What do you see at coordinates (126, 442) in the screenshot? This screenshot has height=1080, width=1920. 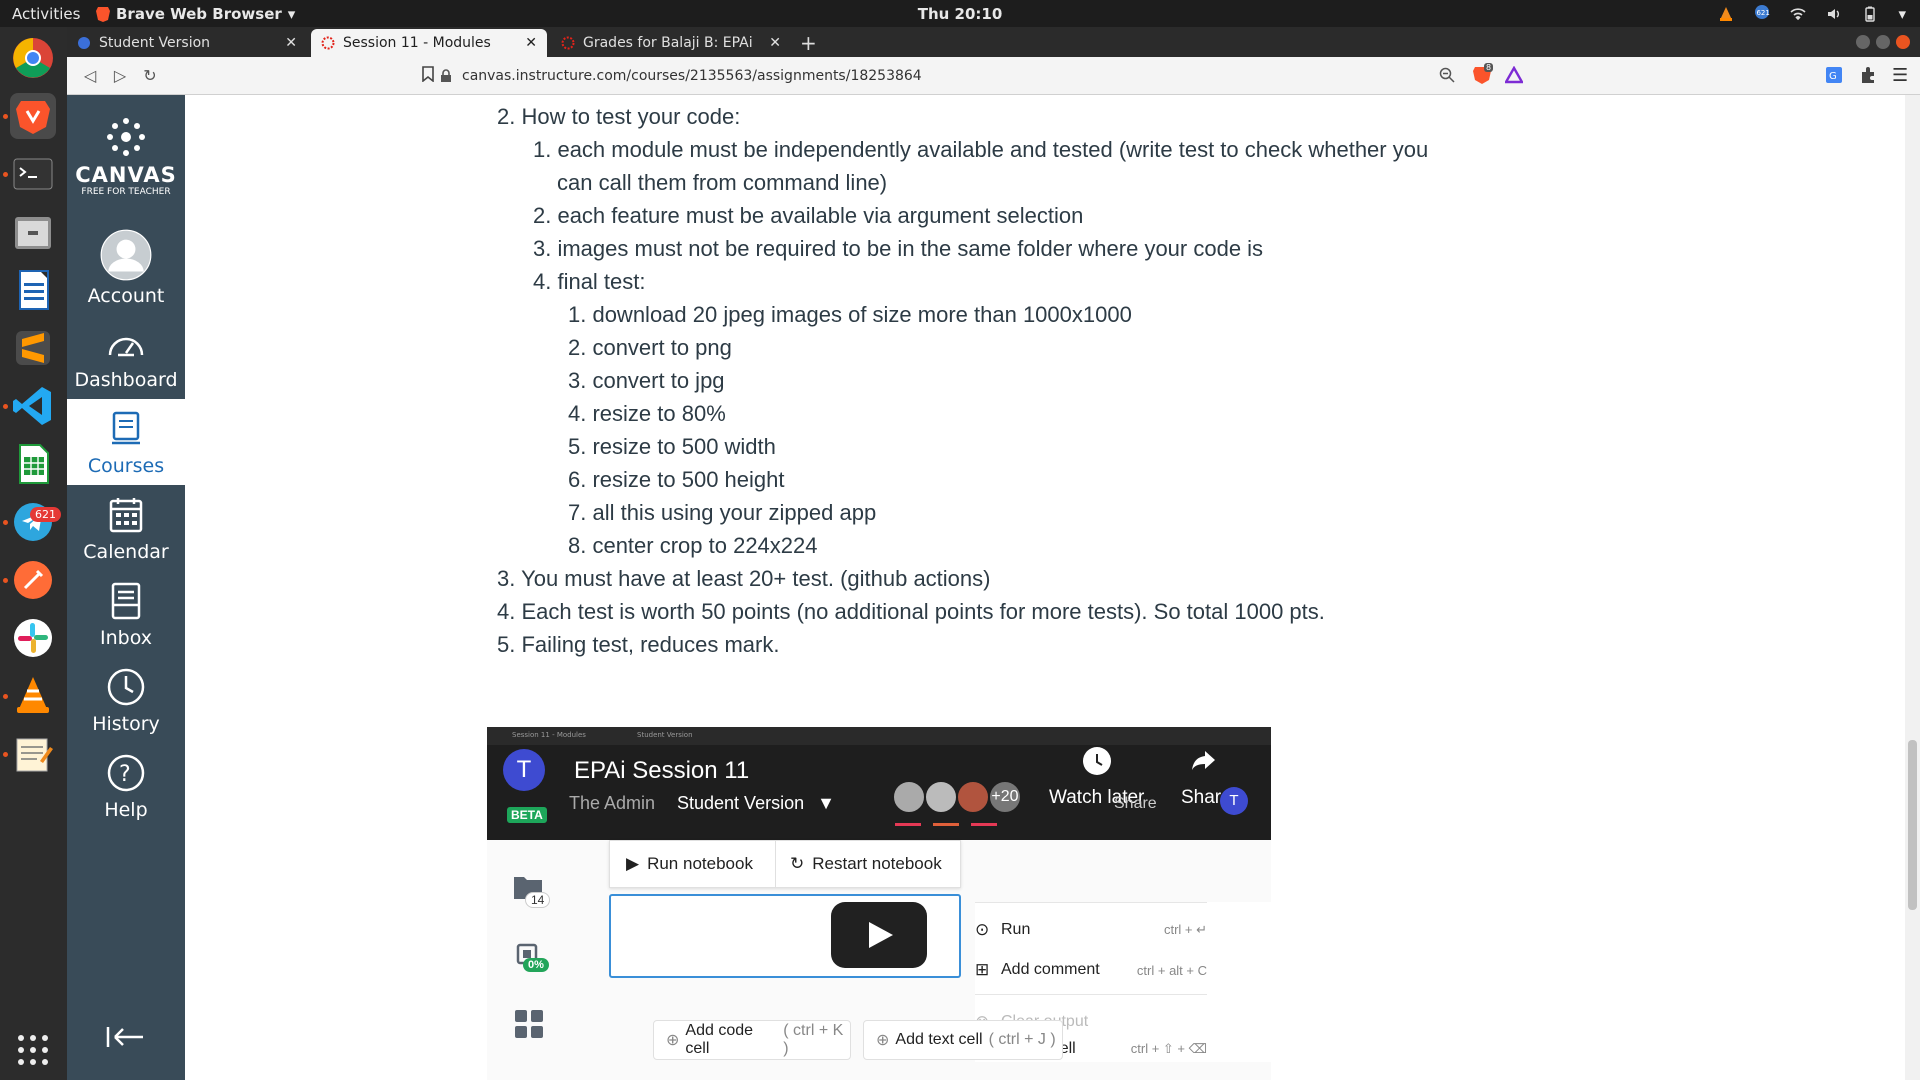 I see `nav-courses: Courses` at bounding box center [126, 442].